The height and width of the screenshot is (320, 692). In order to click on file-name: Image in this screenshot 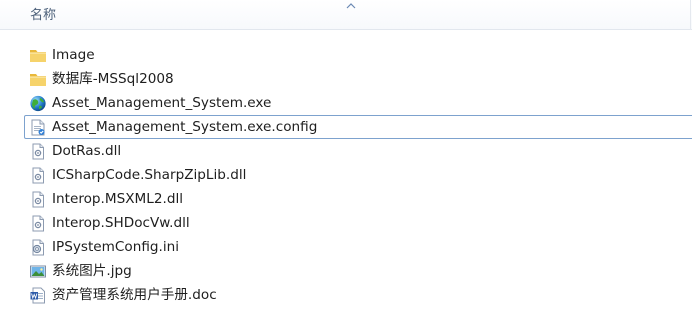, I will do `click(73, 55)`.